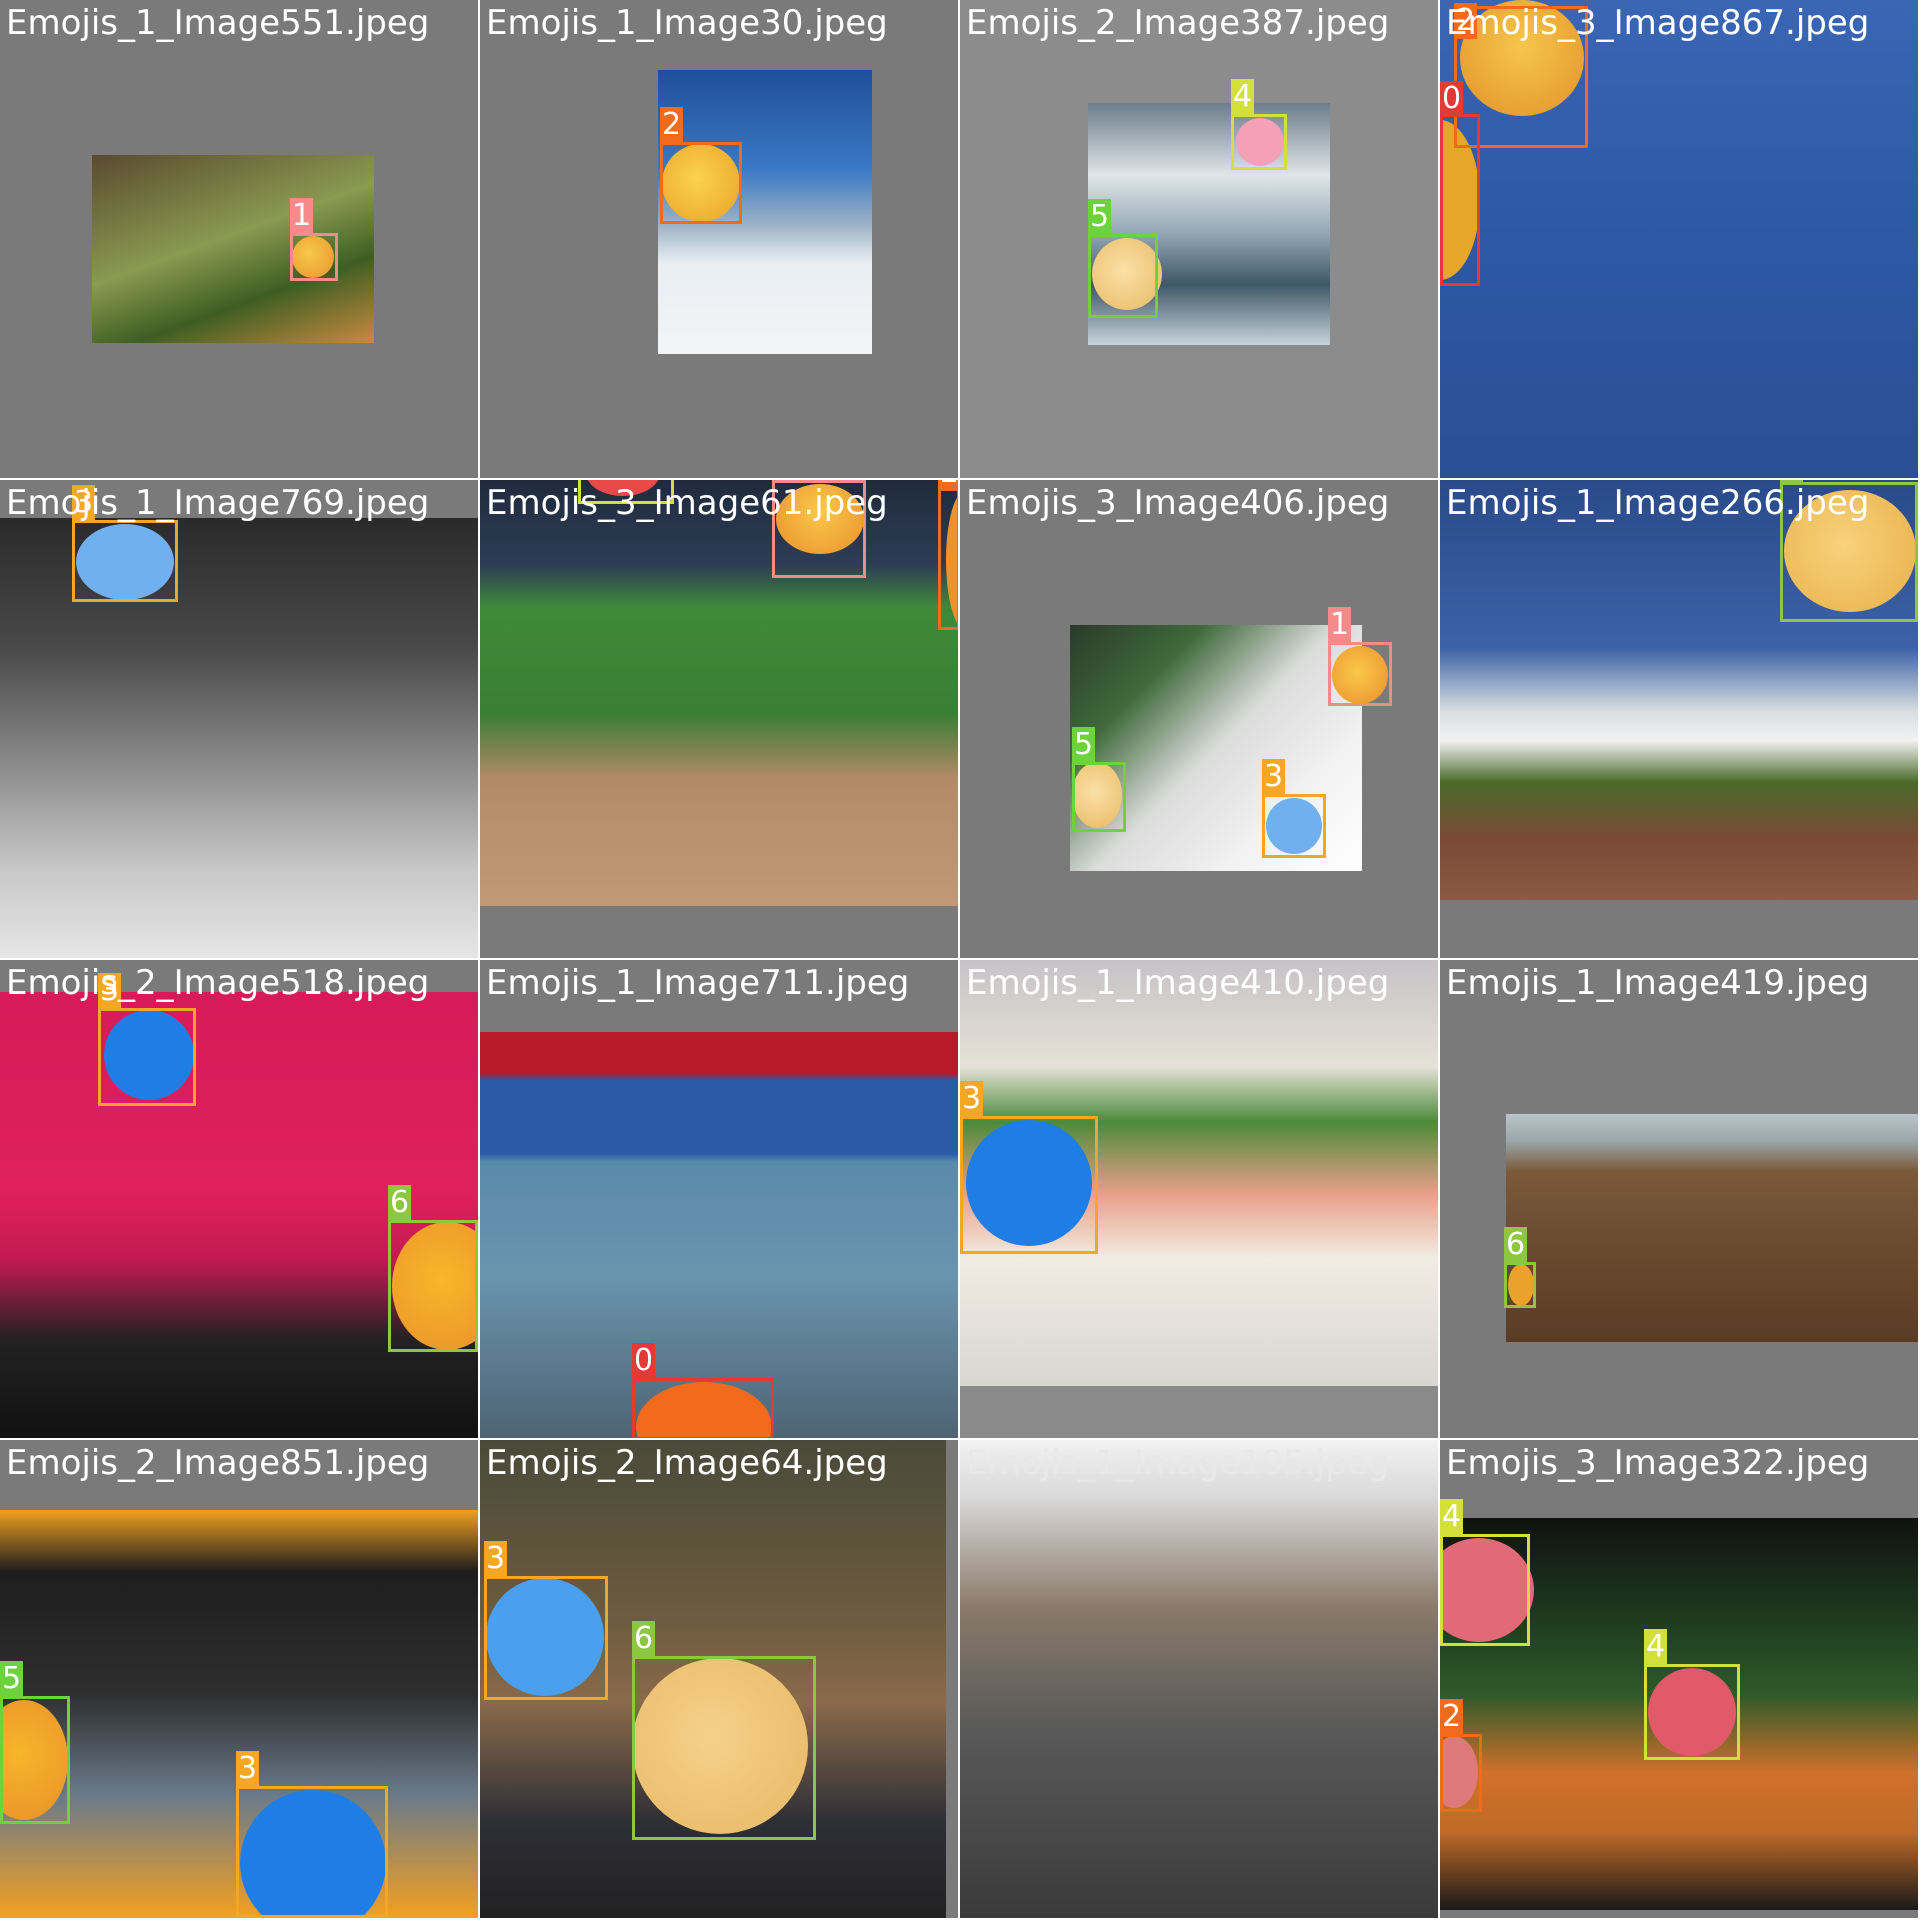  Describe the element at coordinates (698, 983) in the screenshot. I see `image-filename: Emojis_1_Image711.jpeg` at that location.